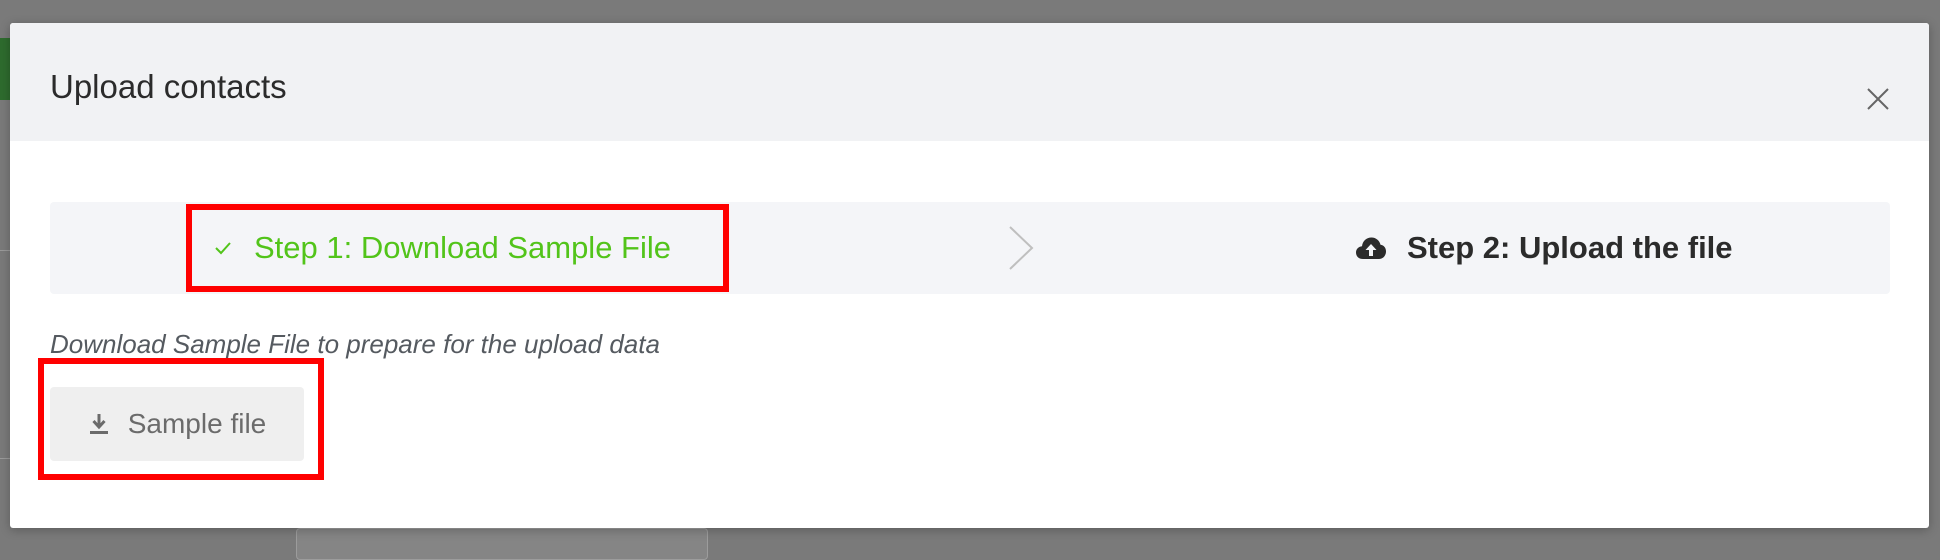  I want to click on background-input, so click(502, 544).